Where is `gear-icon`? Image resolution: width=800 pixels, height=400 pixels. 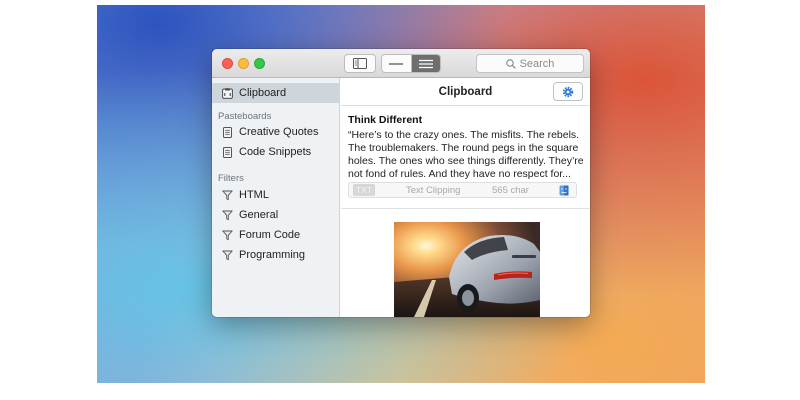
gear-icon is located at coordinates (568, 91).